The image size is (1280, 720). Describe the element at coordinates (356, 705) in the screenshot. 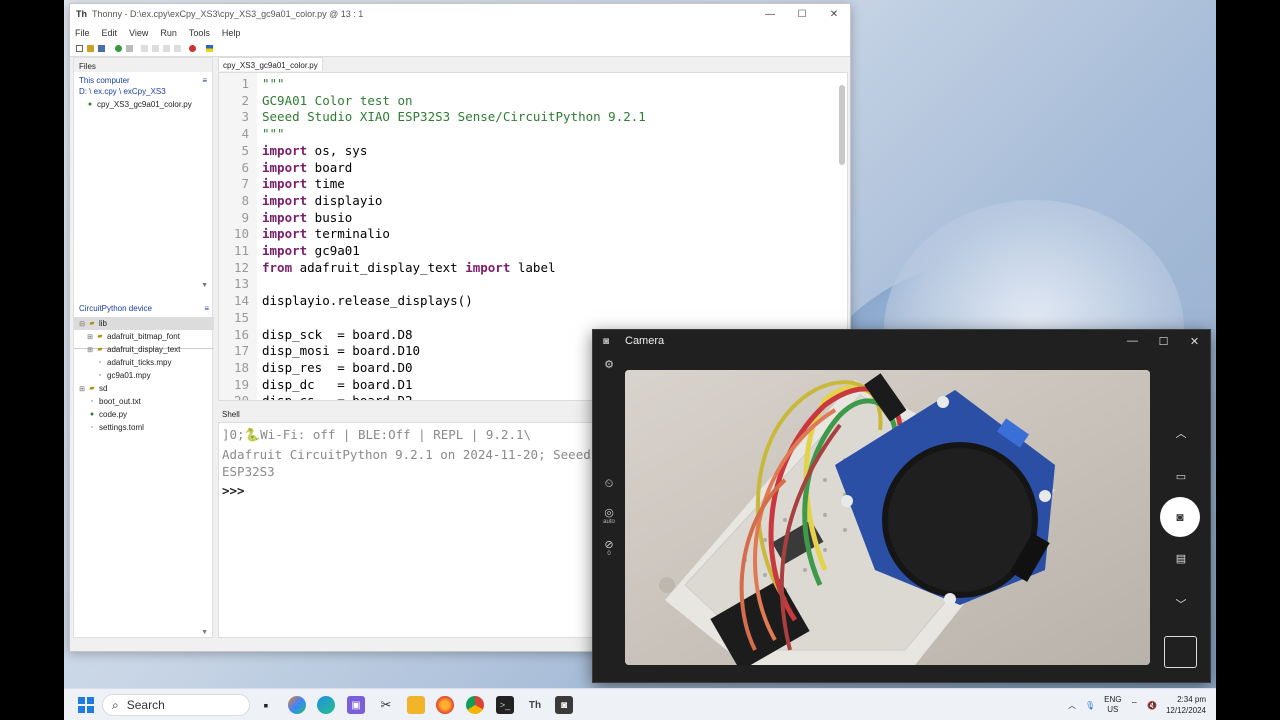

I see `store-icon: ▣` at that location.